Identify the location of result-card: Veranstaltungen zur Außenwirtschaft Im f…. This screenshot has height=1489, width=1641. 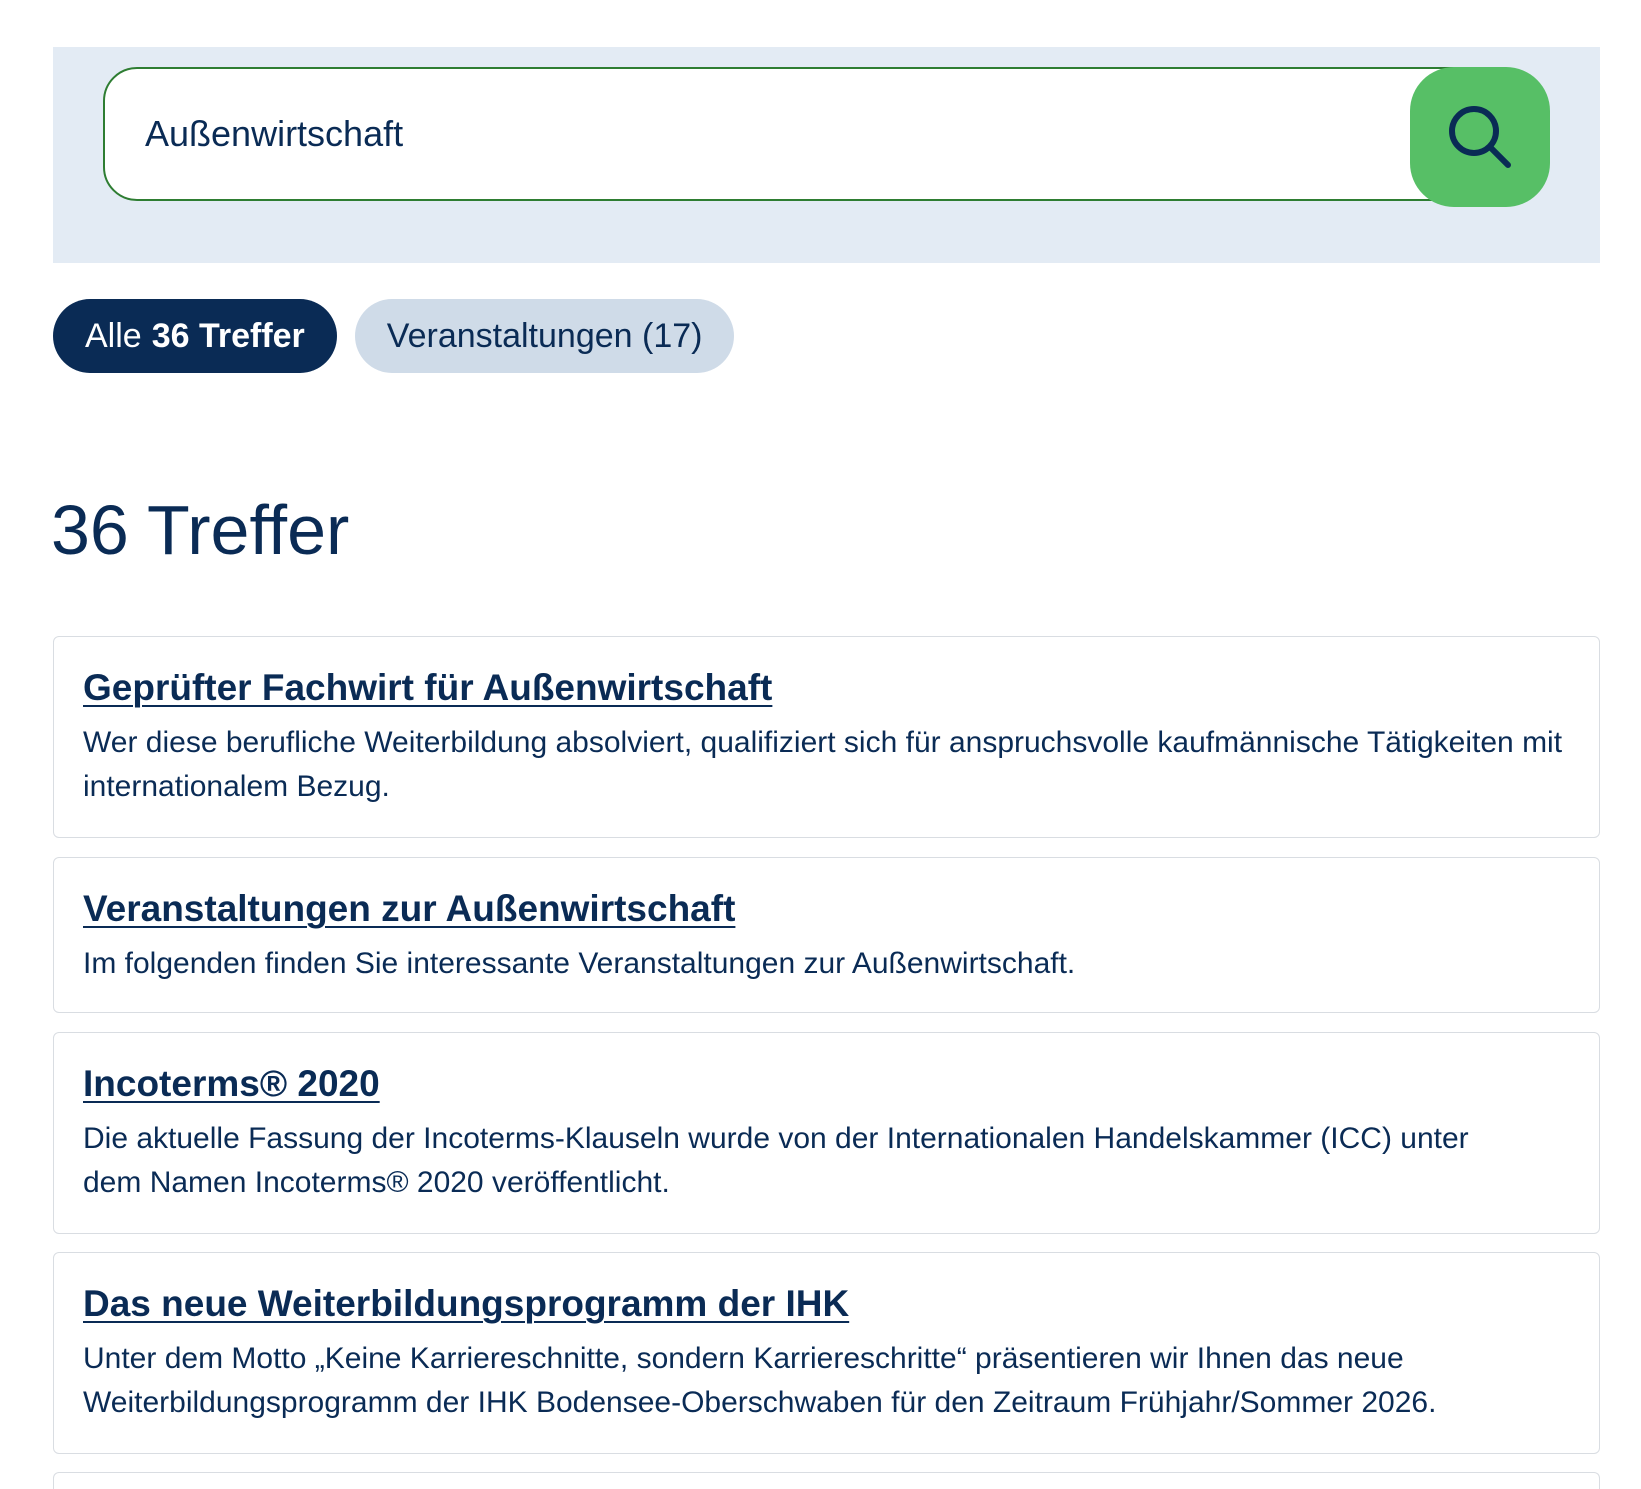
(826, 935).